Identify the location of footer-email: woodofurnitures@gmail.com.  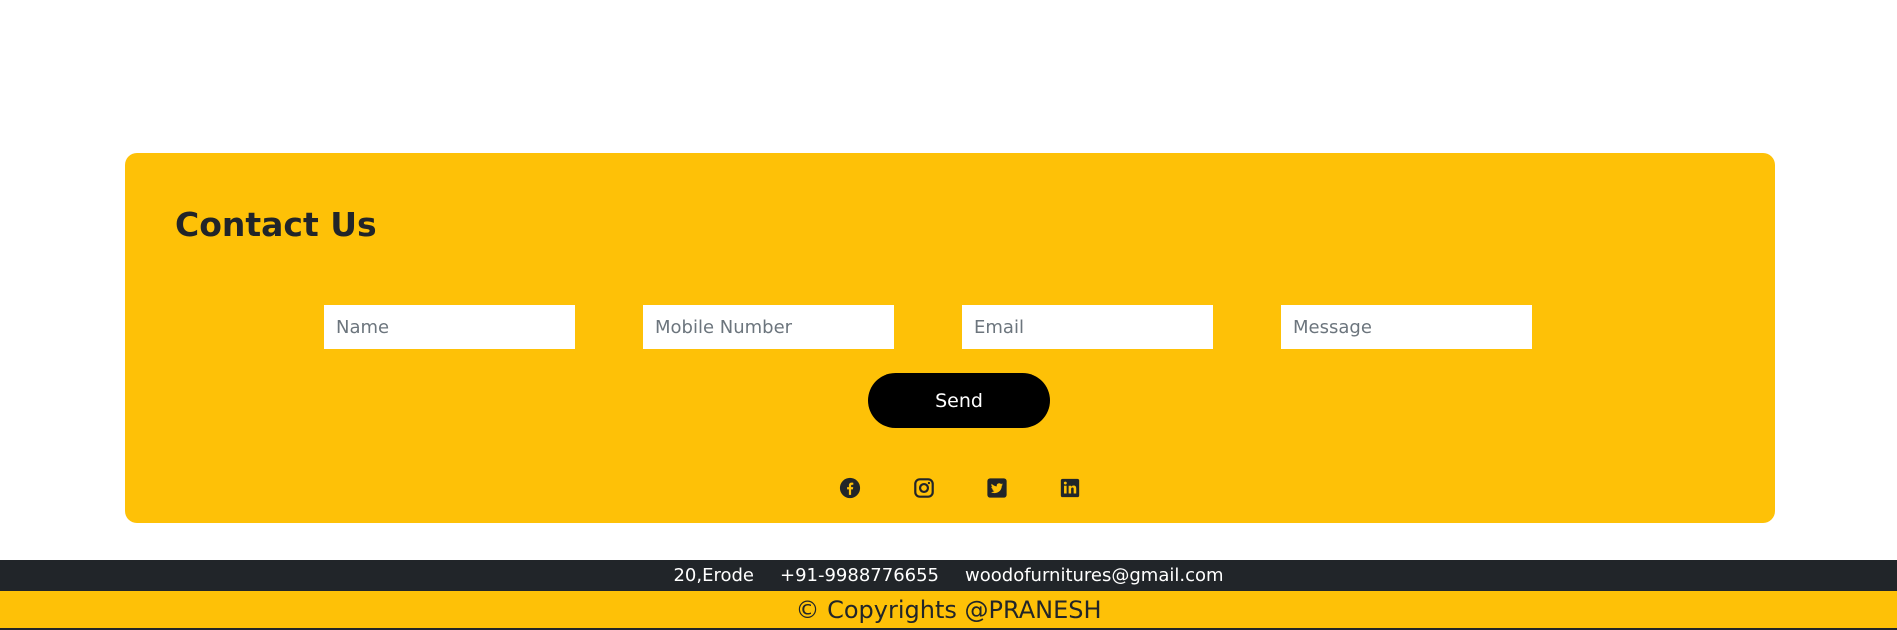
(1094, 575).